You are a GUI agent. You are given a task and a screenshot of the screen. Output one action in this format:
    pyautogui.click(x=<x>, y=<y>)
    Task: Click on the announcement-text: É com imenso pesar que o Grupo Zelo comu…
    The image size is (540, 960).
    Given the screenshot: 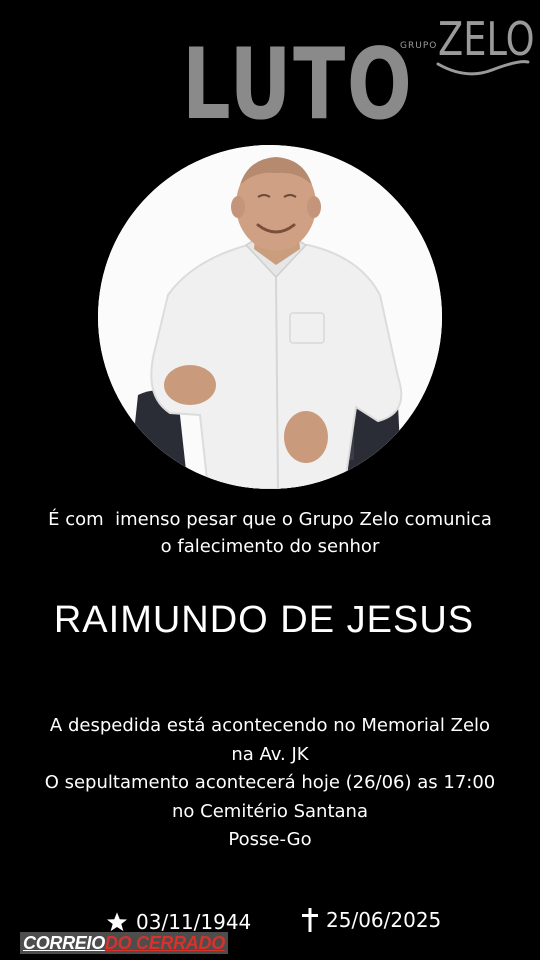 What is the action you would take?
    pyautogui.click(x=270, y=533)
    